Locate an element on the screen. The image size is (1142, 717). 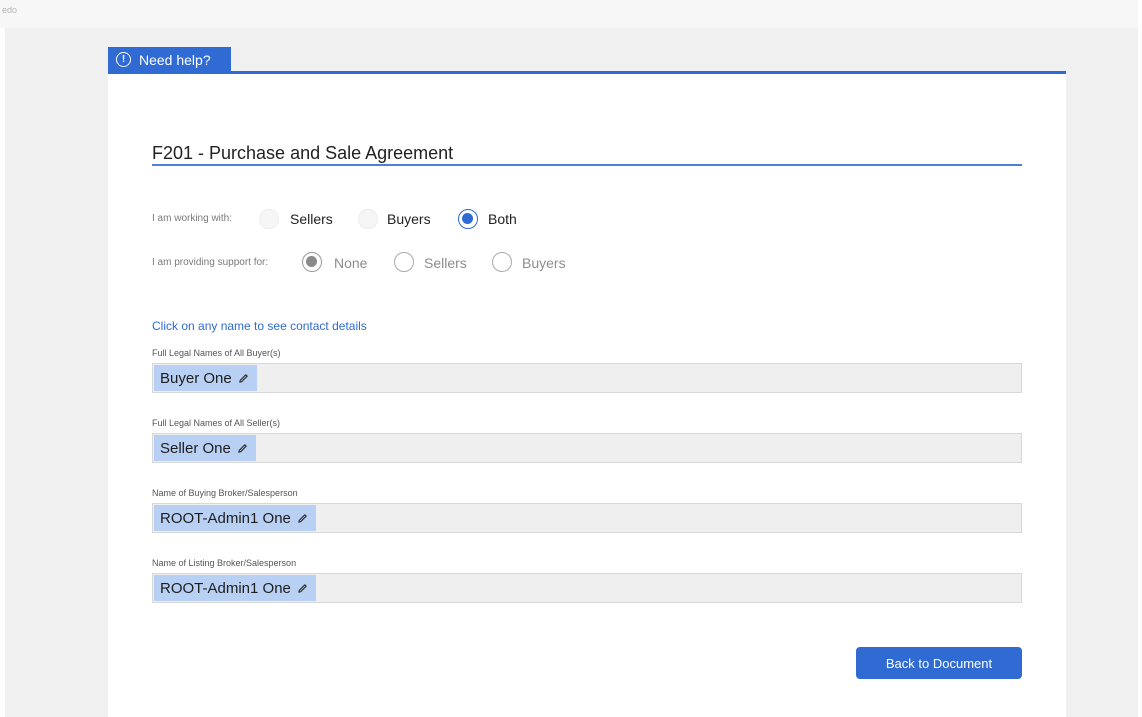
seller-name: Seller One is located at coordinates (195, 448).